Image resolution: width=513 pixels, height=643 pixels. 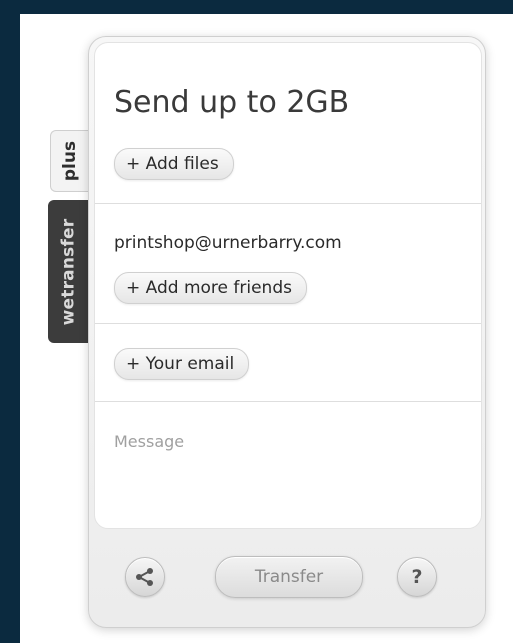 I want to click on your-email-button: + Your email, so click(x=182, y=364).